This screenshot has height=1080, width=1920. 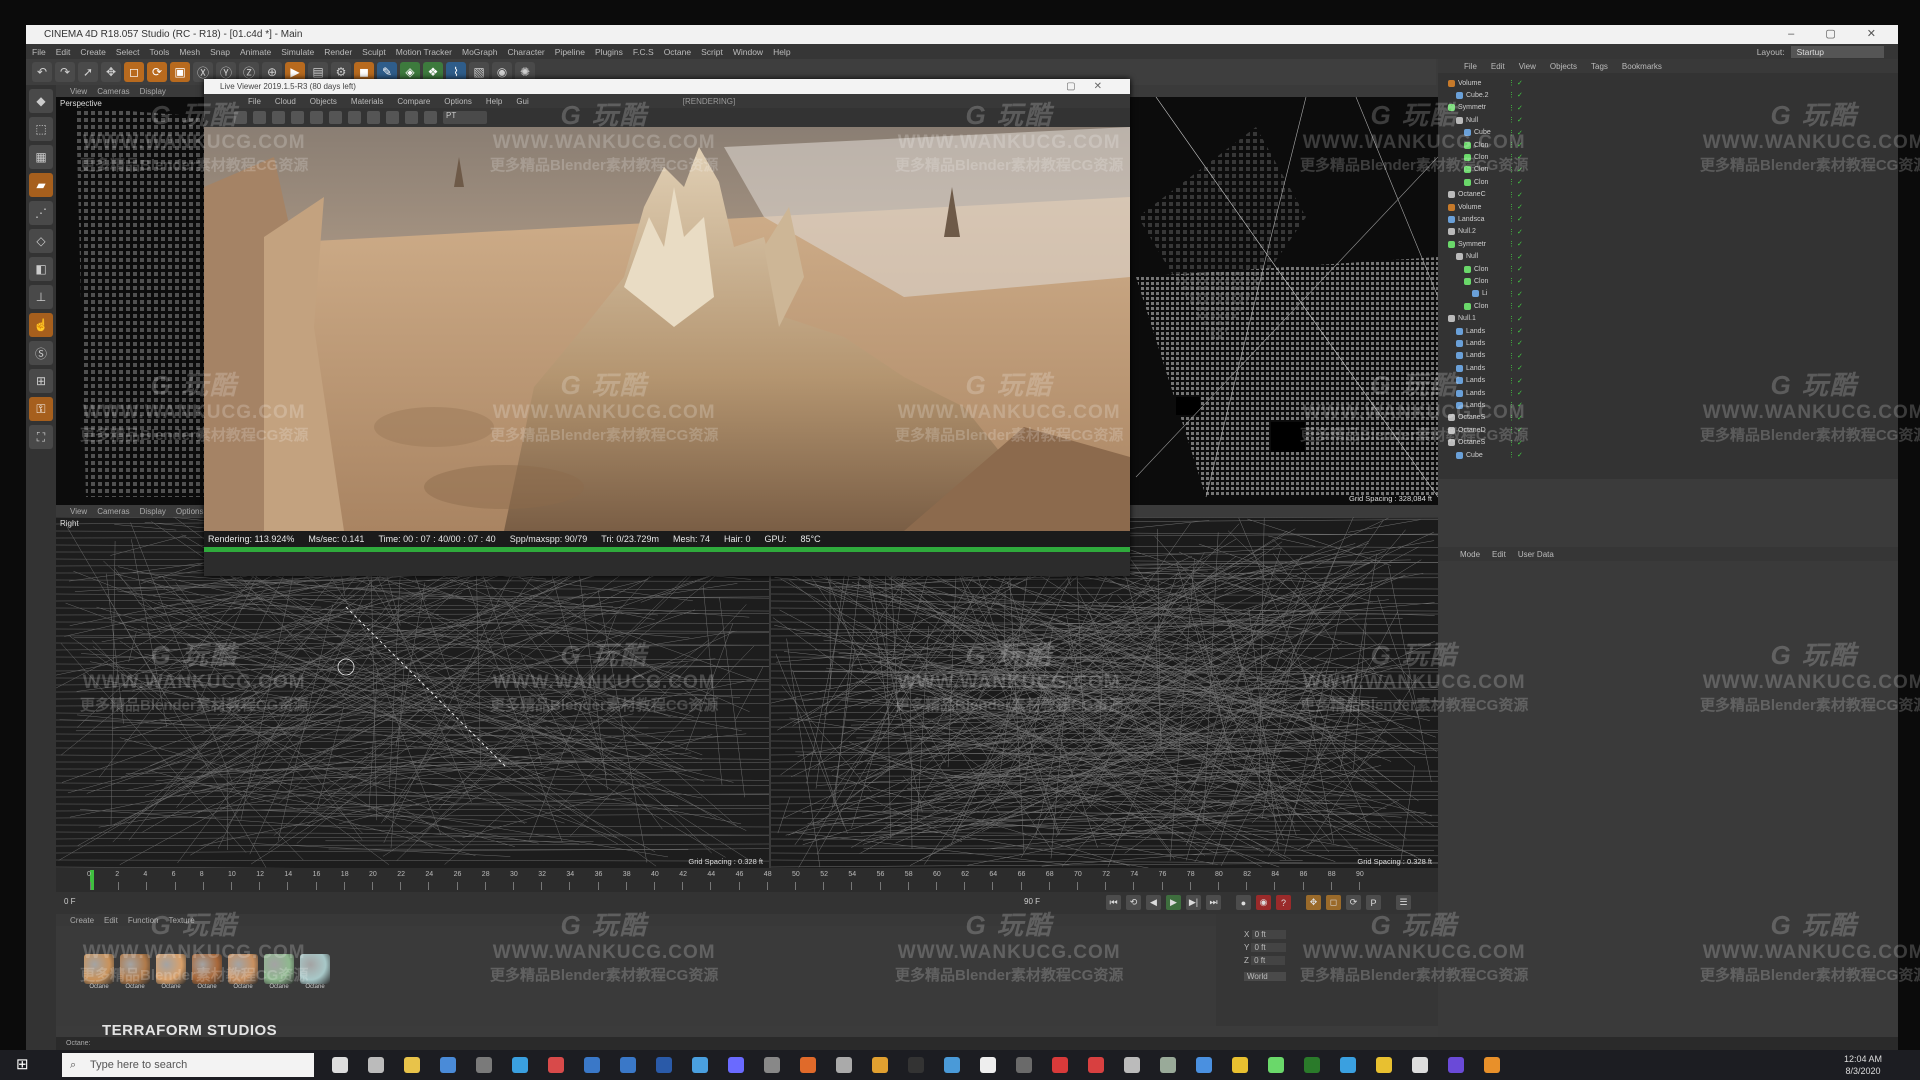 What do you see at coordinates (494, 101) in the screenshot?
I see `lv-menu-help: Help` at bounding box center [494, 101].